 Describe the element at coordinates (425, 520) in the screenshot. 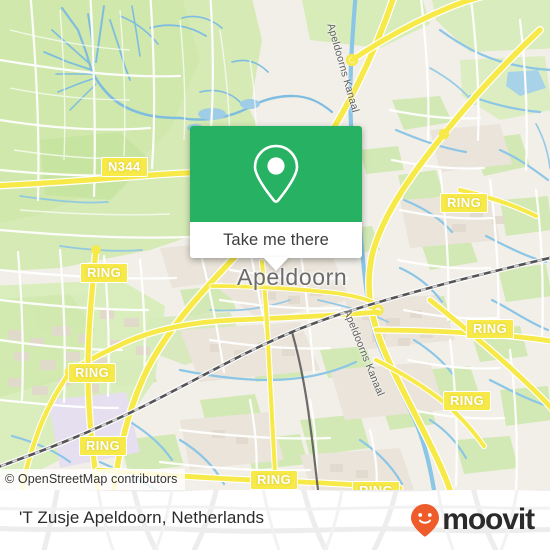

I see `moovit-pin-smiley-icon` at that location.